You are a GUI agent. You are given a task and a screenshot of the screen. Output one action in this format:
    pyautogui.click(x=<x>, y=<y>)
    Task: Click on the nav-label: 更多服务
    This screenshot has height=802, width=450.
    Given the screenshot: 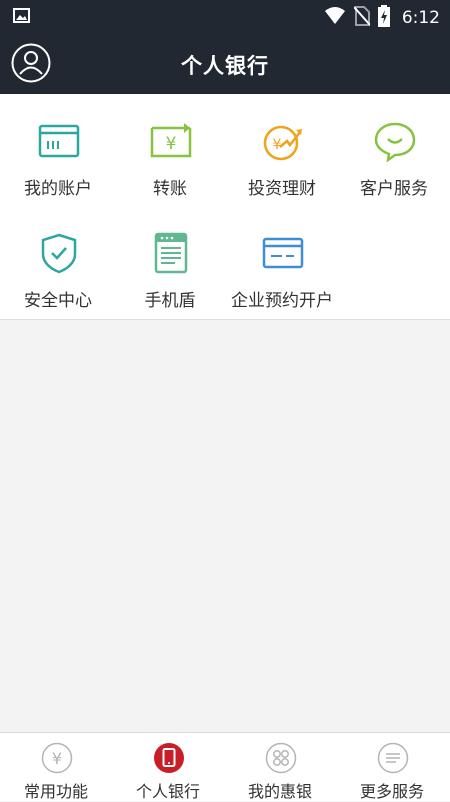 What is the action you would take?
    pyautogui.click(x=391, y=791)
    